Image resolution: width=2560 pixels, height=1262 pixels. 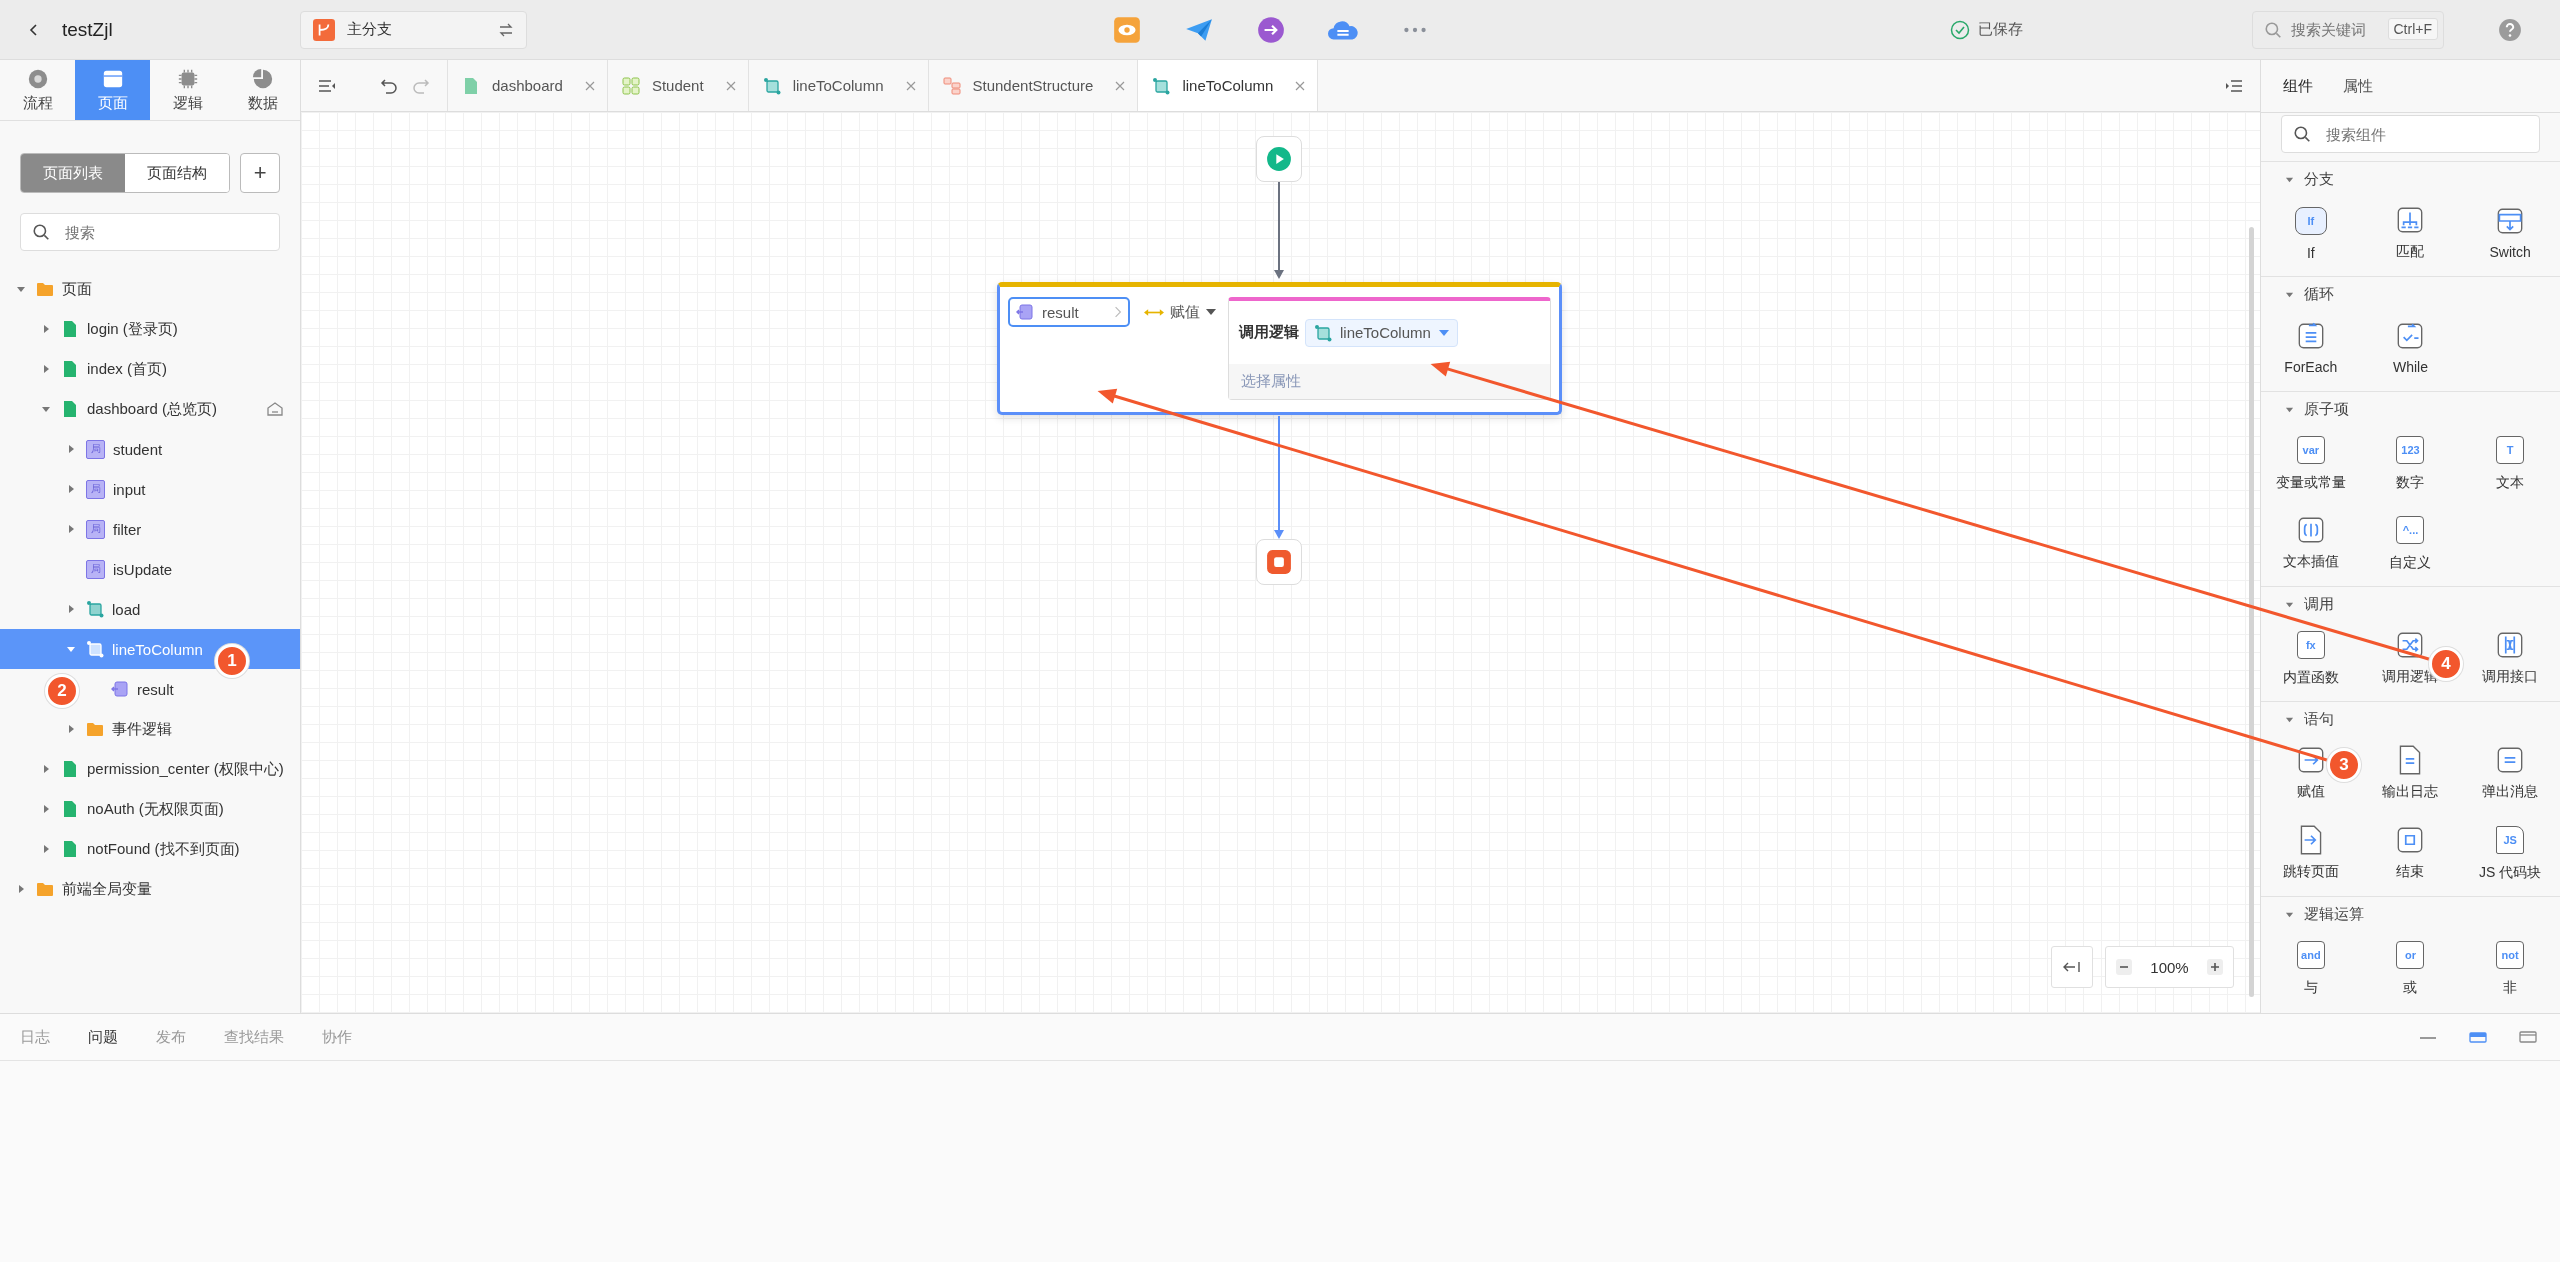 What do you see at coordinates (527, 85) in the screenshot?
I see `editor-tab: dashboard` at bounding box center [527, 85].